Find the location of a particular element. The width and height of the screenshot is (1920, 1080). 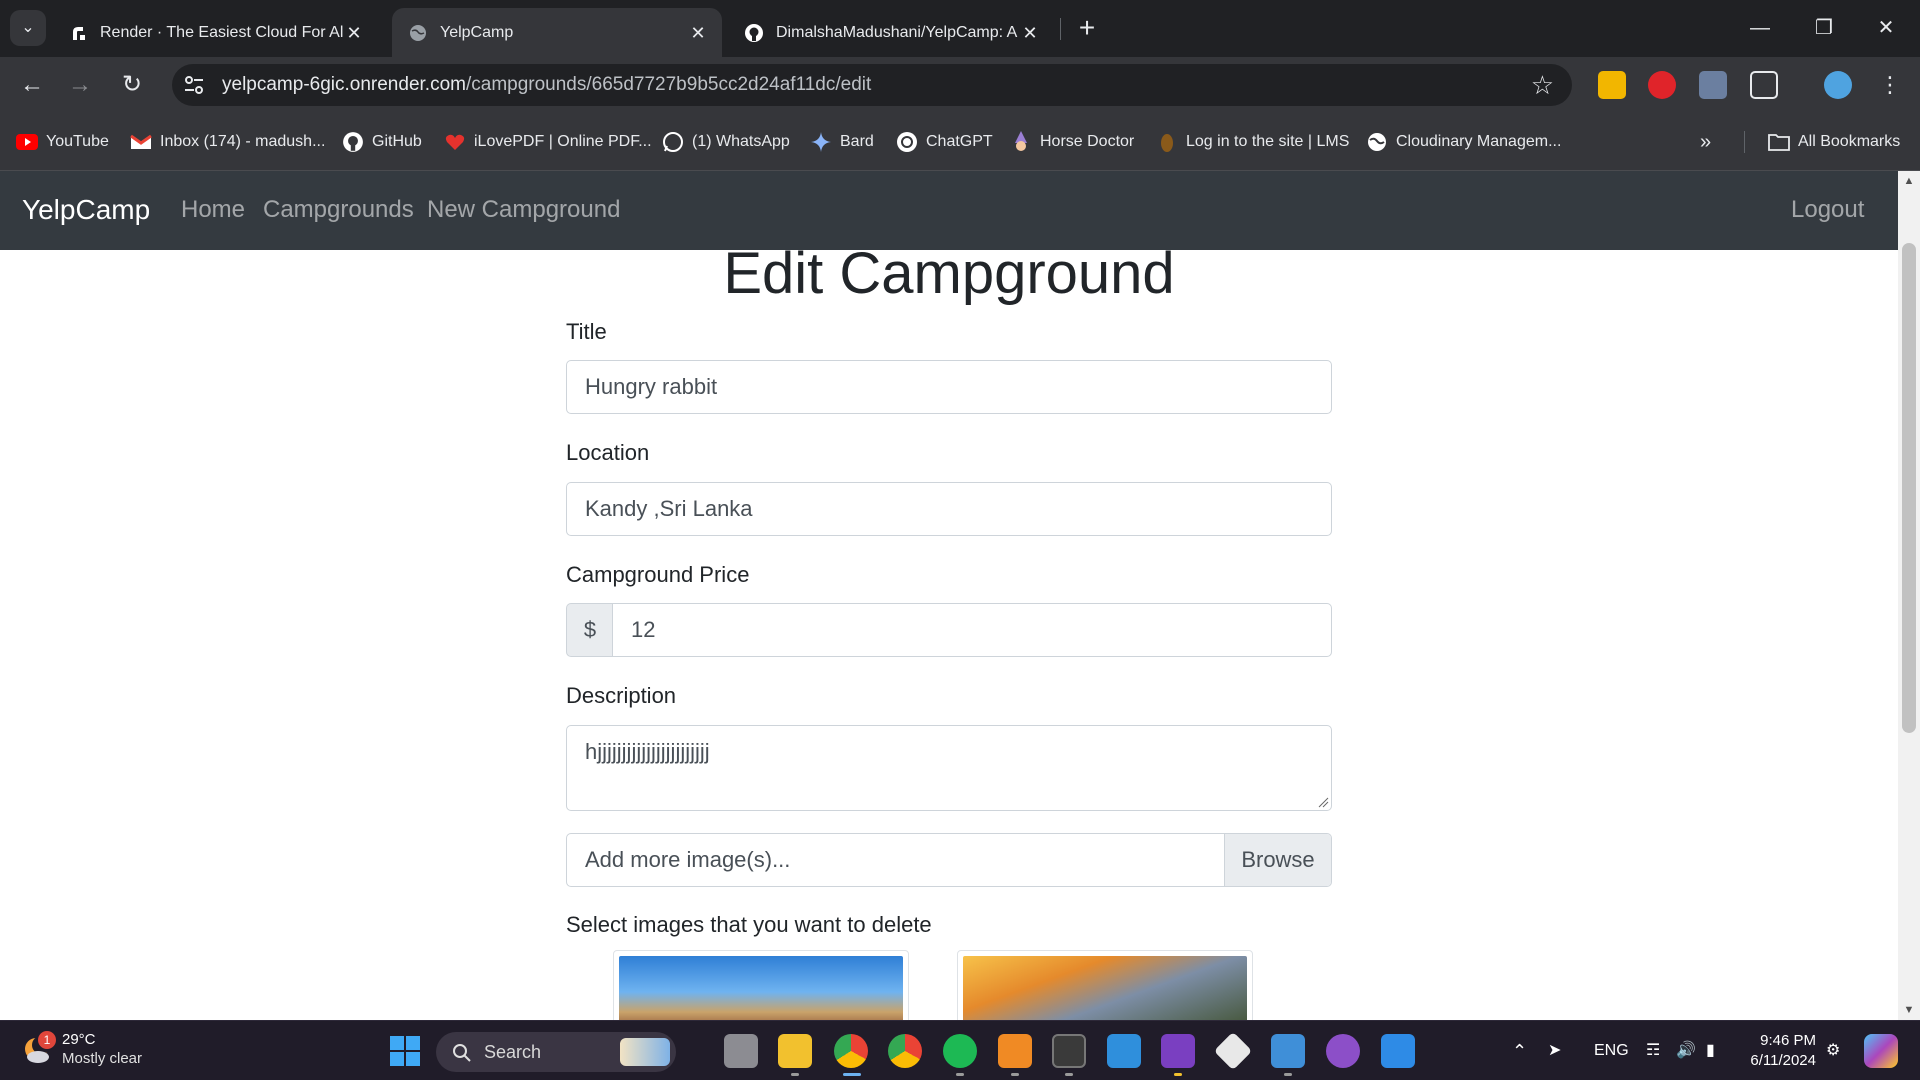

chrome-active-icon is located at coordinates (851, 1051).